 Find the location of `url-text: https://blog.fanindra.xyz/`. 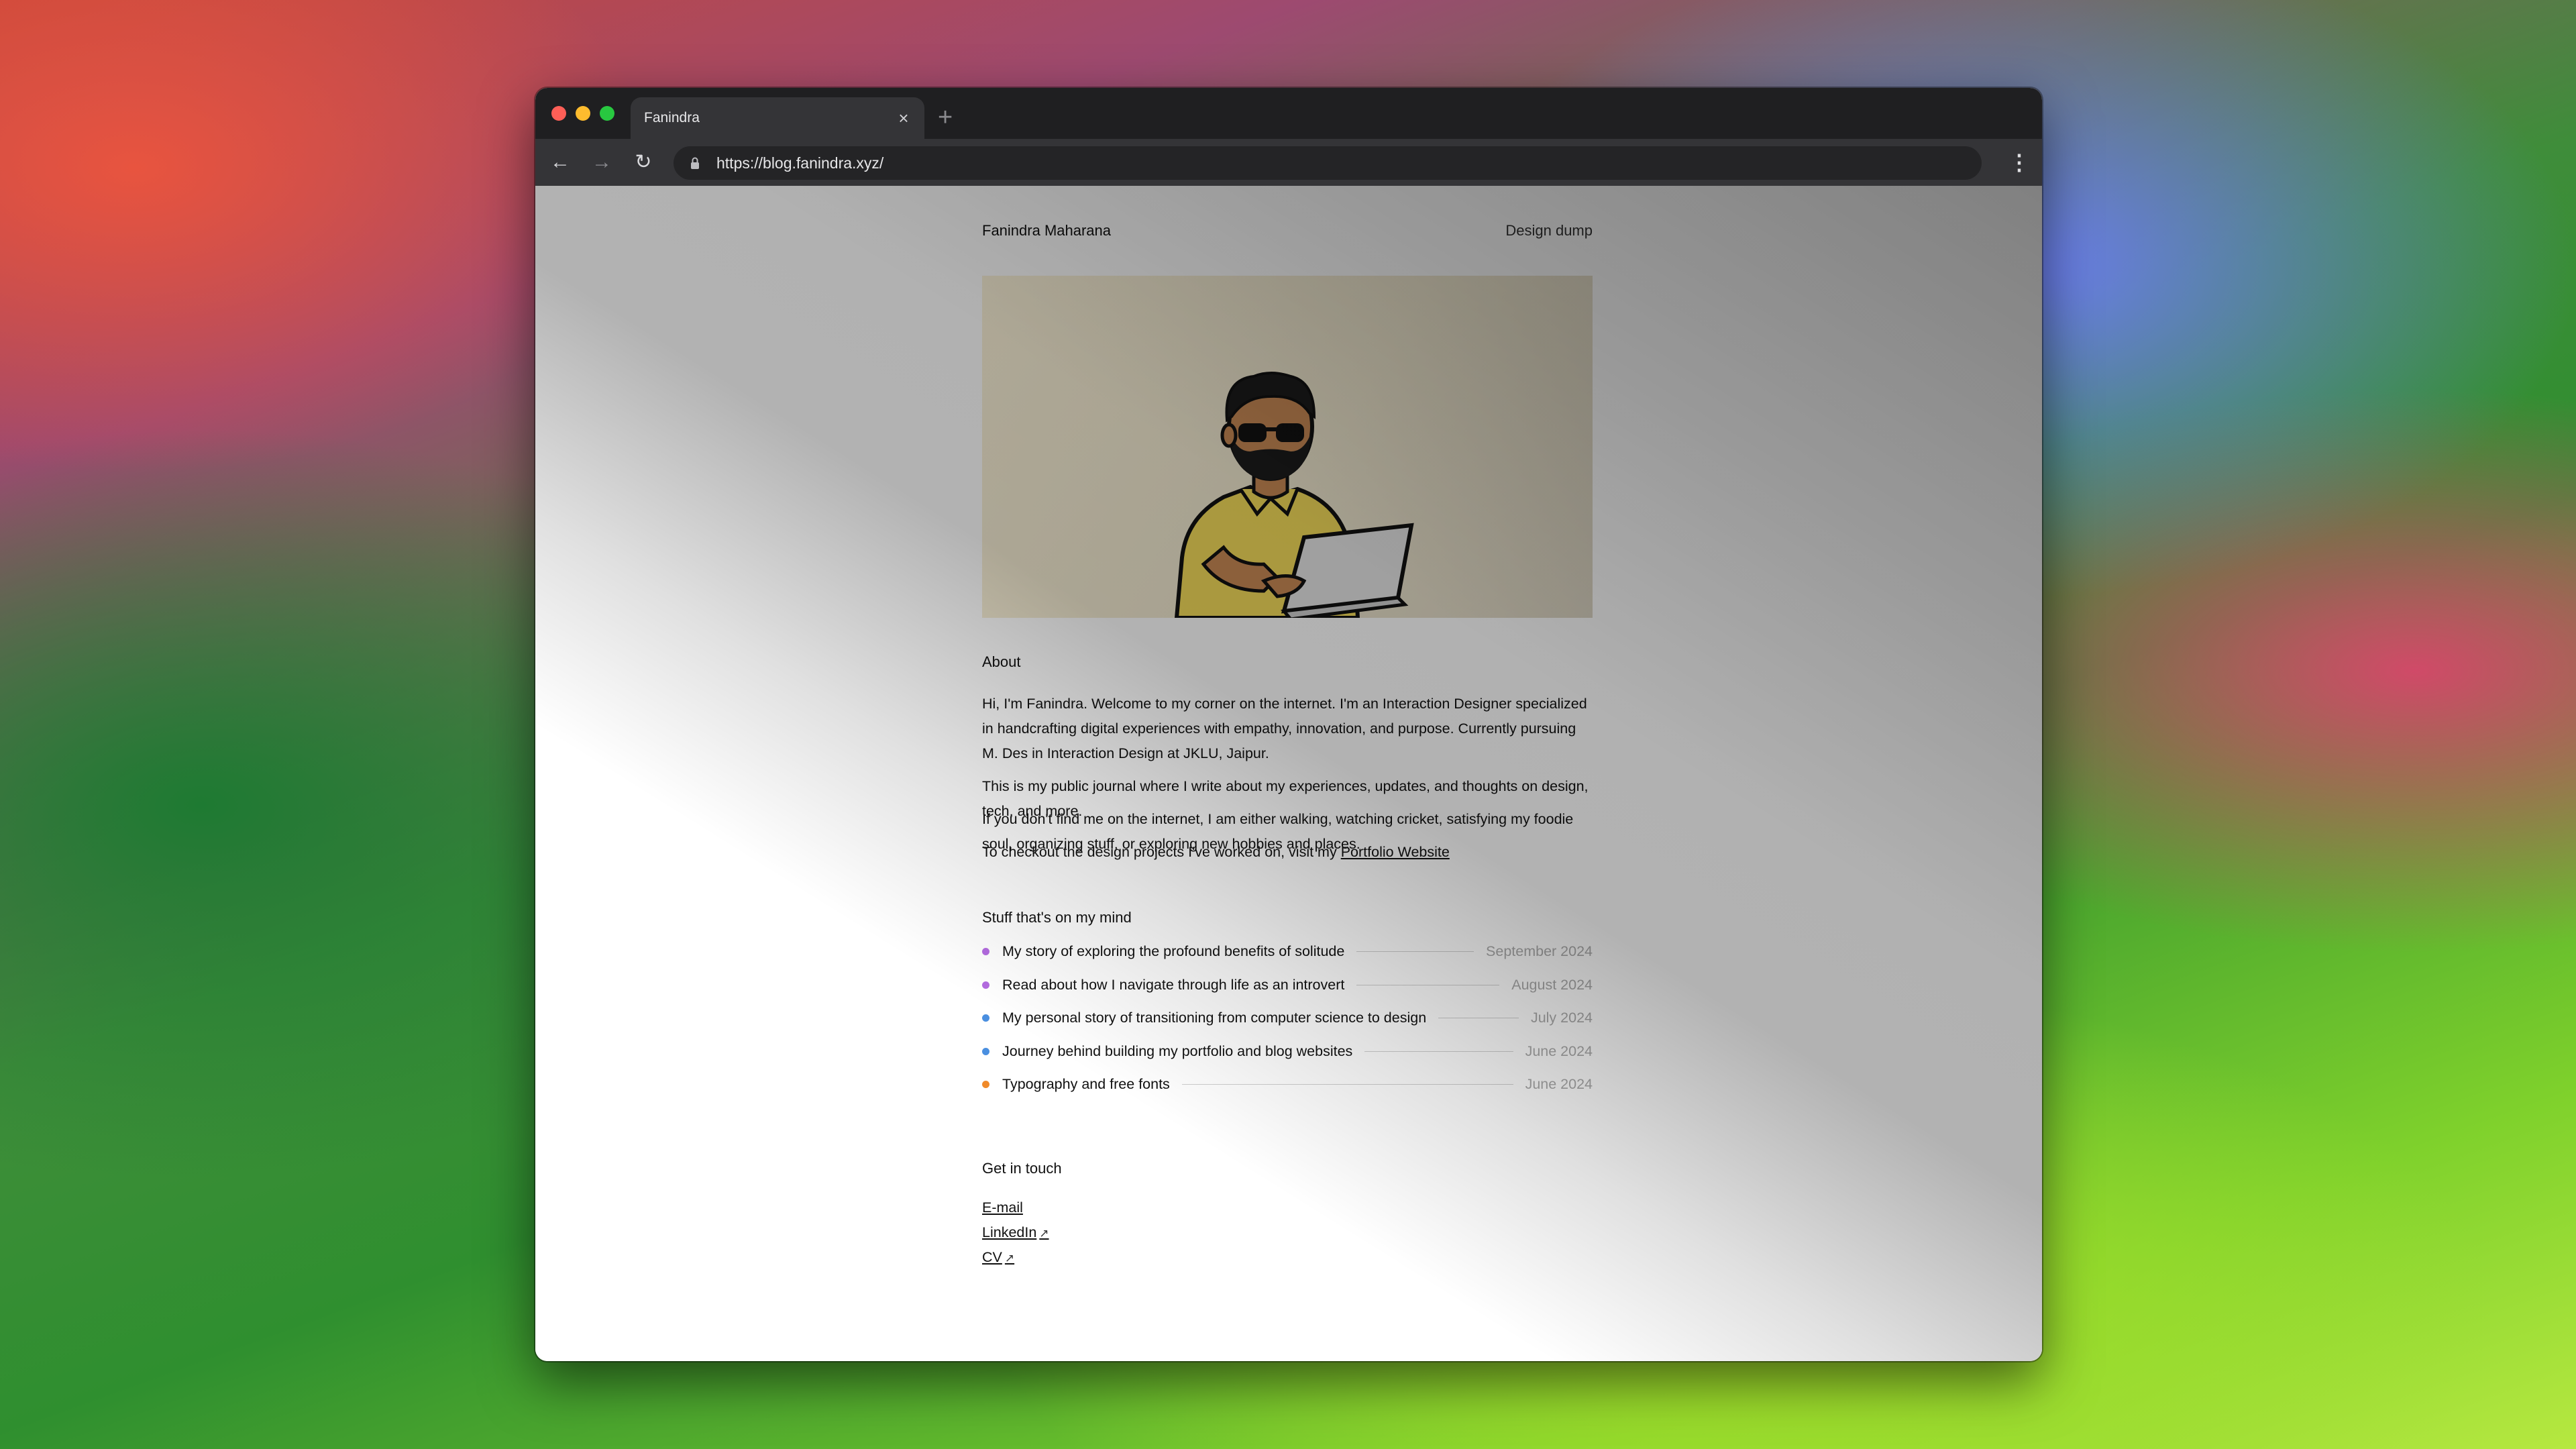

url-text: https://blog.fanindra.xyz/ is located at coordinates (799, 163).